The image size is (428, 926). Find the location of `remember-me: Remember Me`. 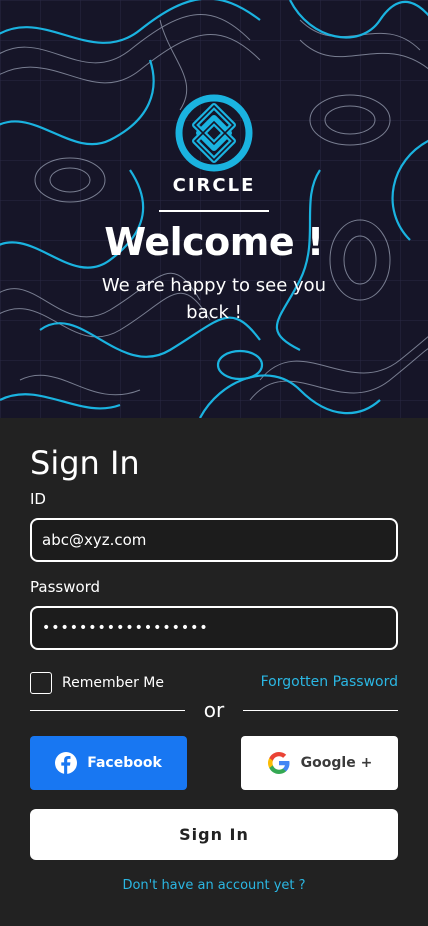

remember-me: Remember Me is located at coordinates (97, 683).